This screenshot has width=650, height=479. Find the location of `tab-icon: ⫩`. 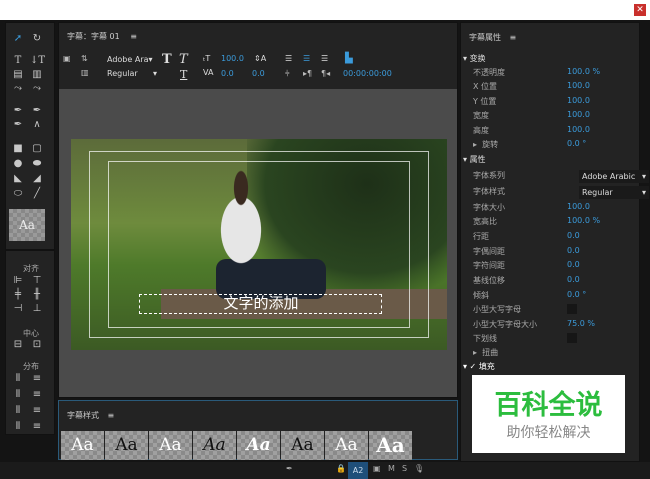

tab-icon: ⫩ is located at coordinates (287, 74).